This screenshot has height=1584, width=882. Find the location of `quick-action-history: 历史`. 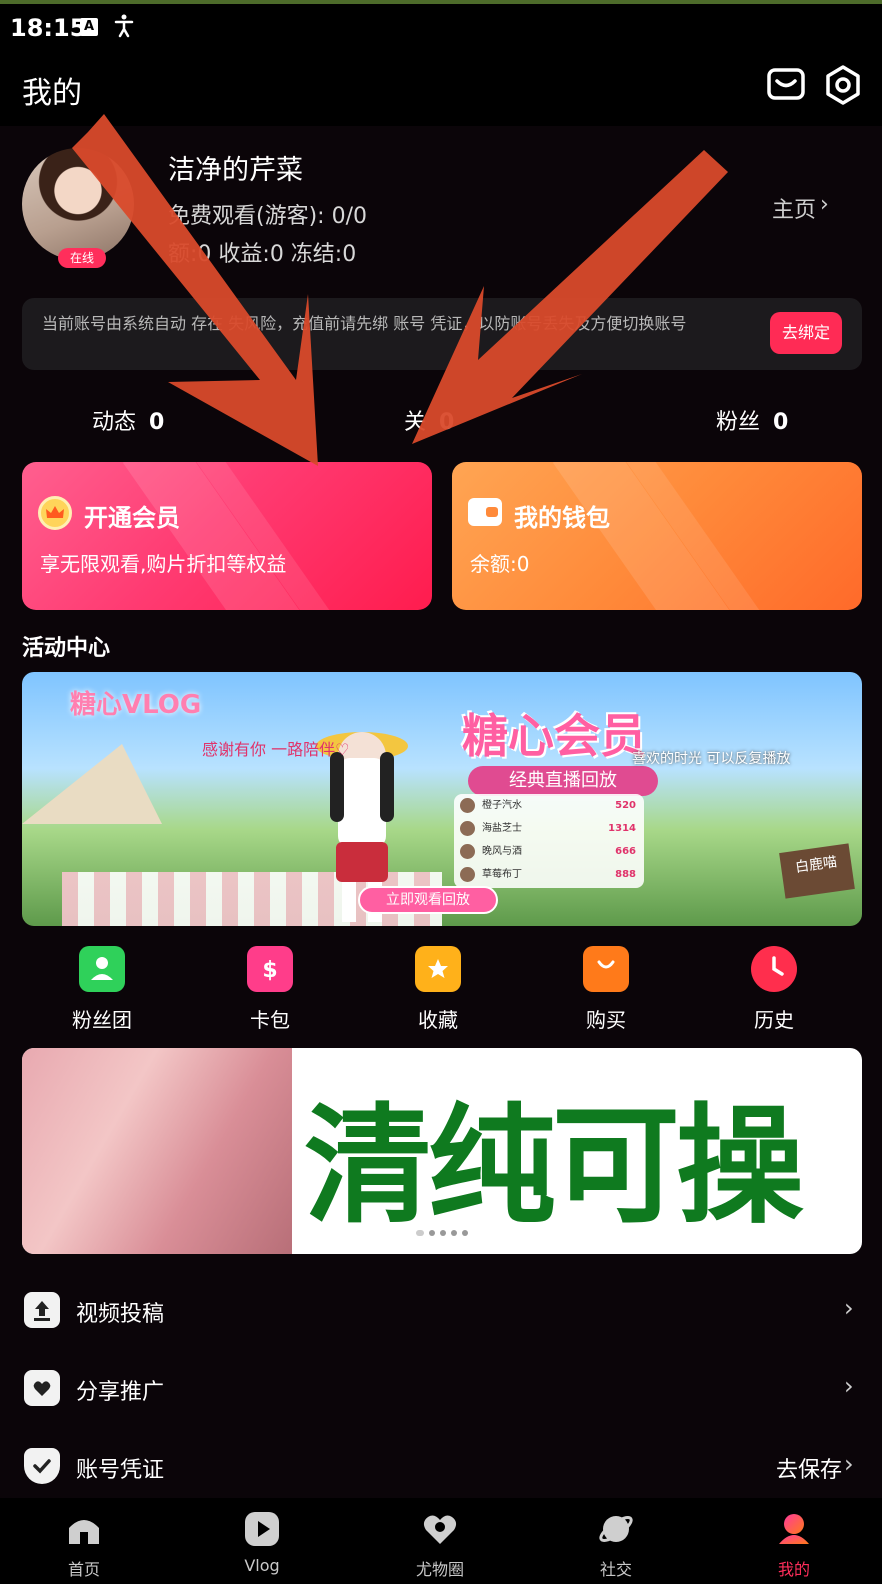

quick-action-history: 历史 is located at coordinates (774, 989).